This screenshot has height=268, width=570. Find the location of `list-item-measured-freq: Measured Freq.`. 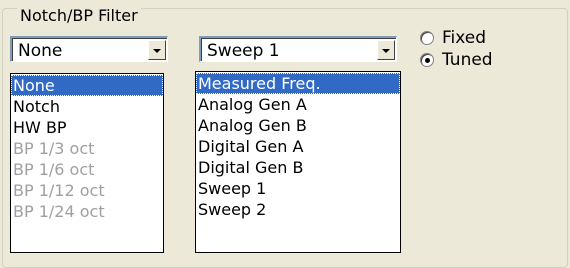

list-item-measured-freq: Measured Freq. is located at coordinates (298, 83).